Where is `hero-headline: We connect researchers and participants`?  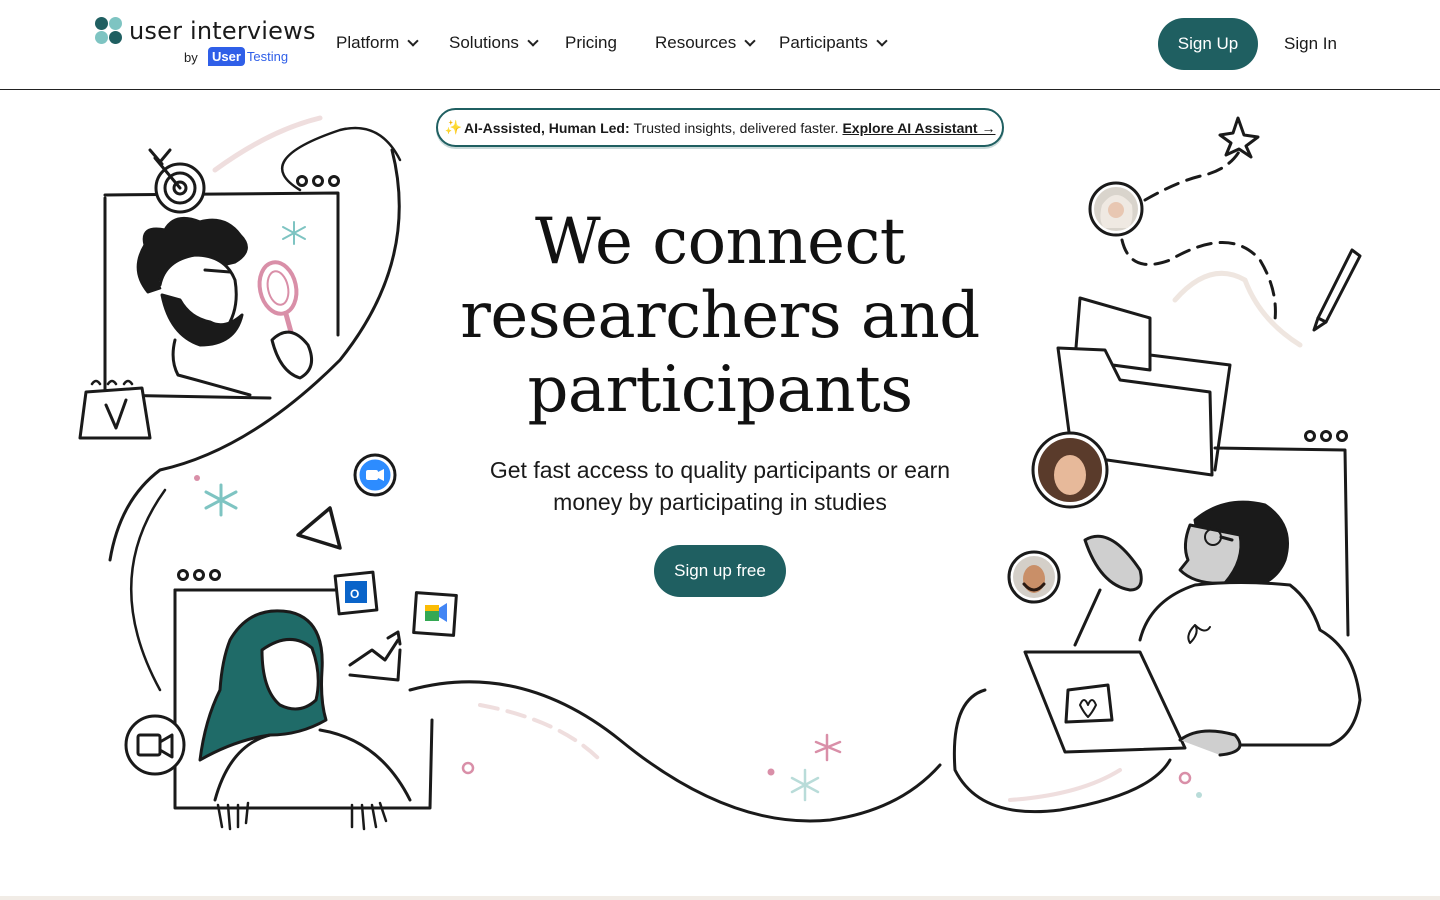 hero-headline: We connect researchers and participants is located at coordinates (720, 316).